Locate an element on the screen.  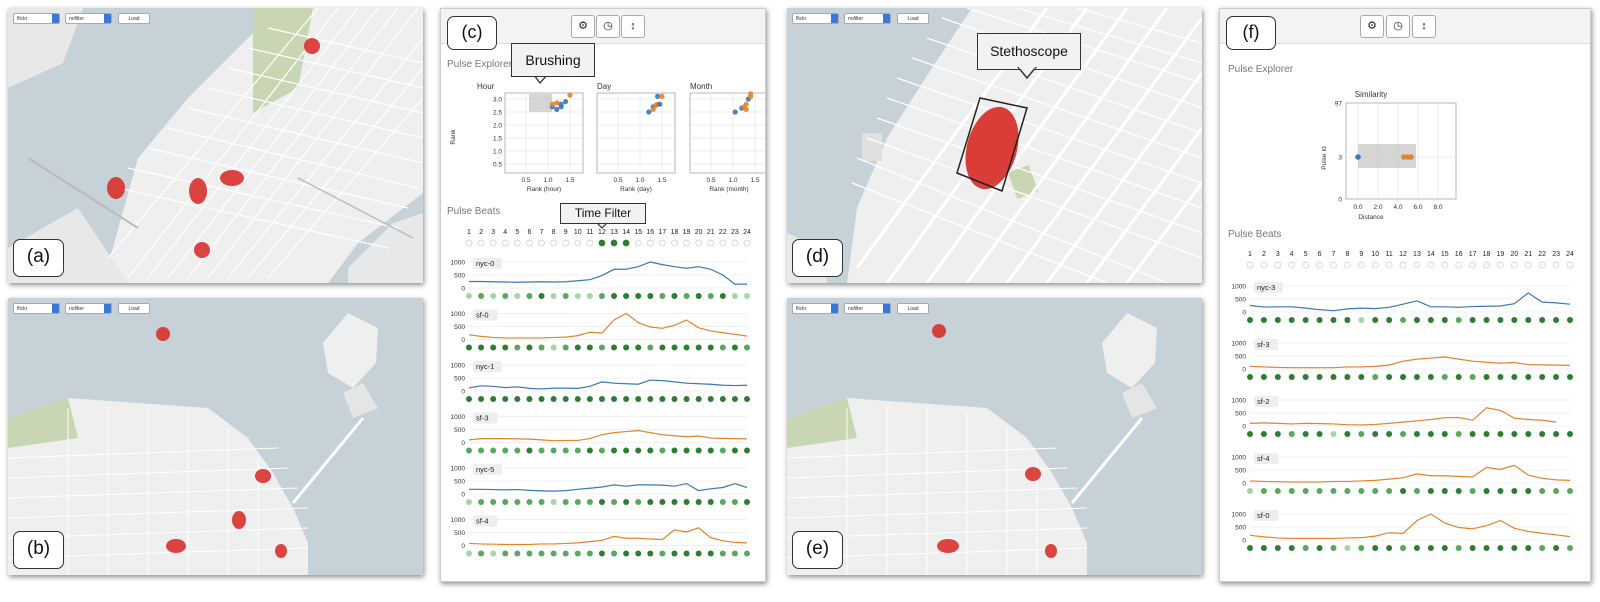
hour-label: 18 is located at coordinates (675, 232).